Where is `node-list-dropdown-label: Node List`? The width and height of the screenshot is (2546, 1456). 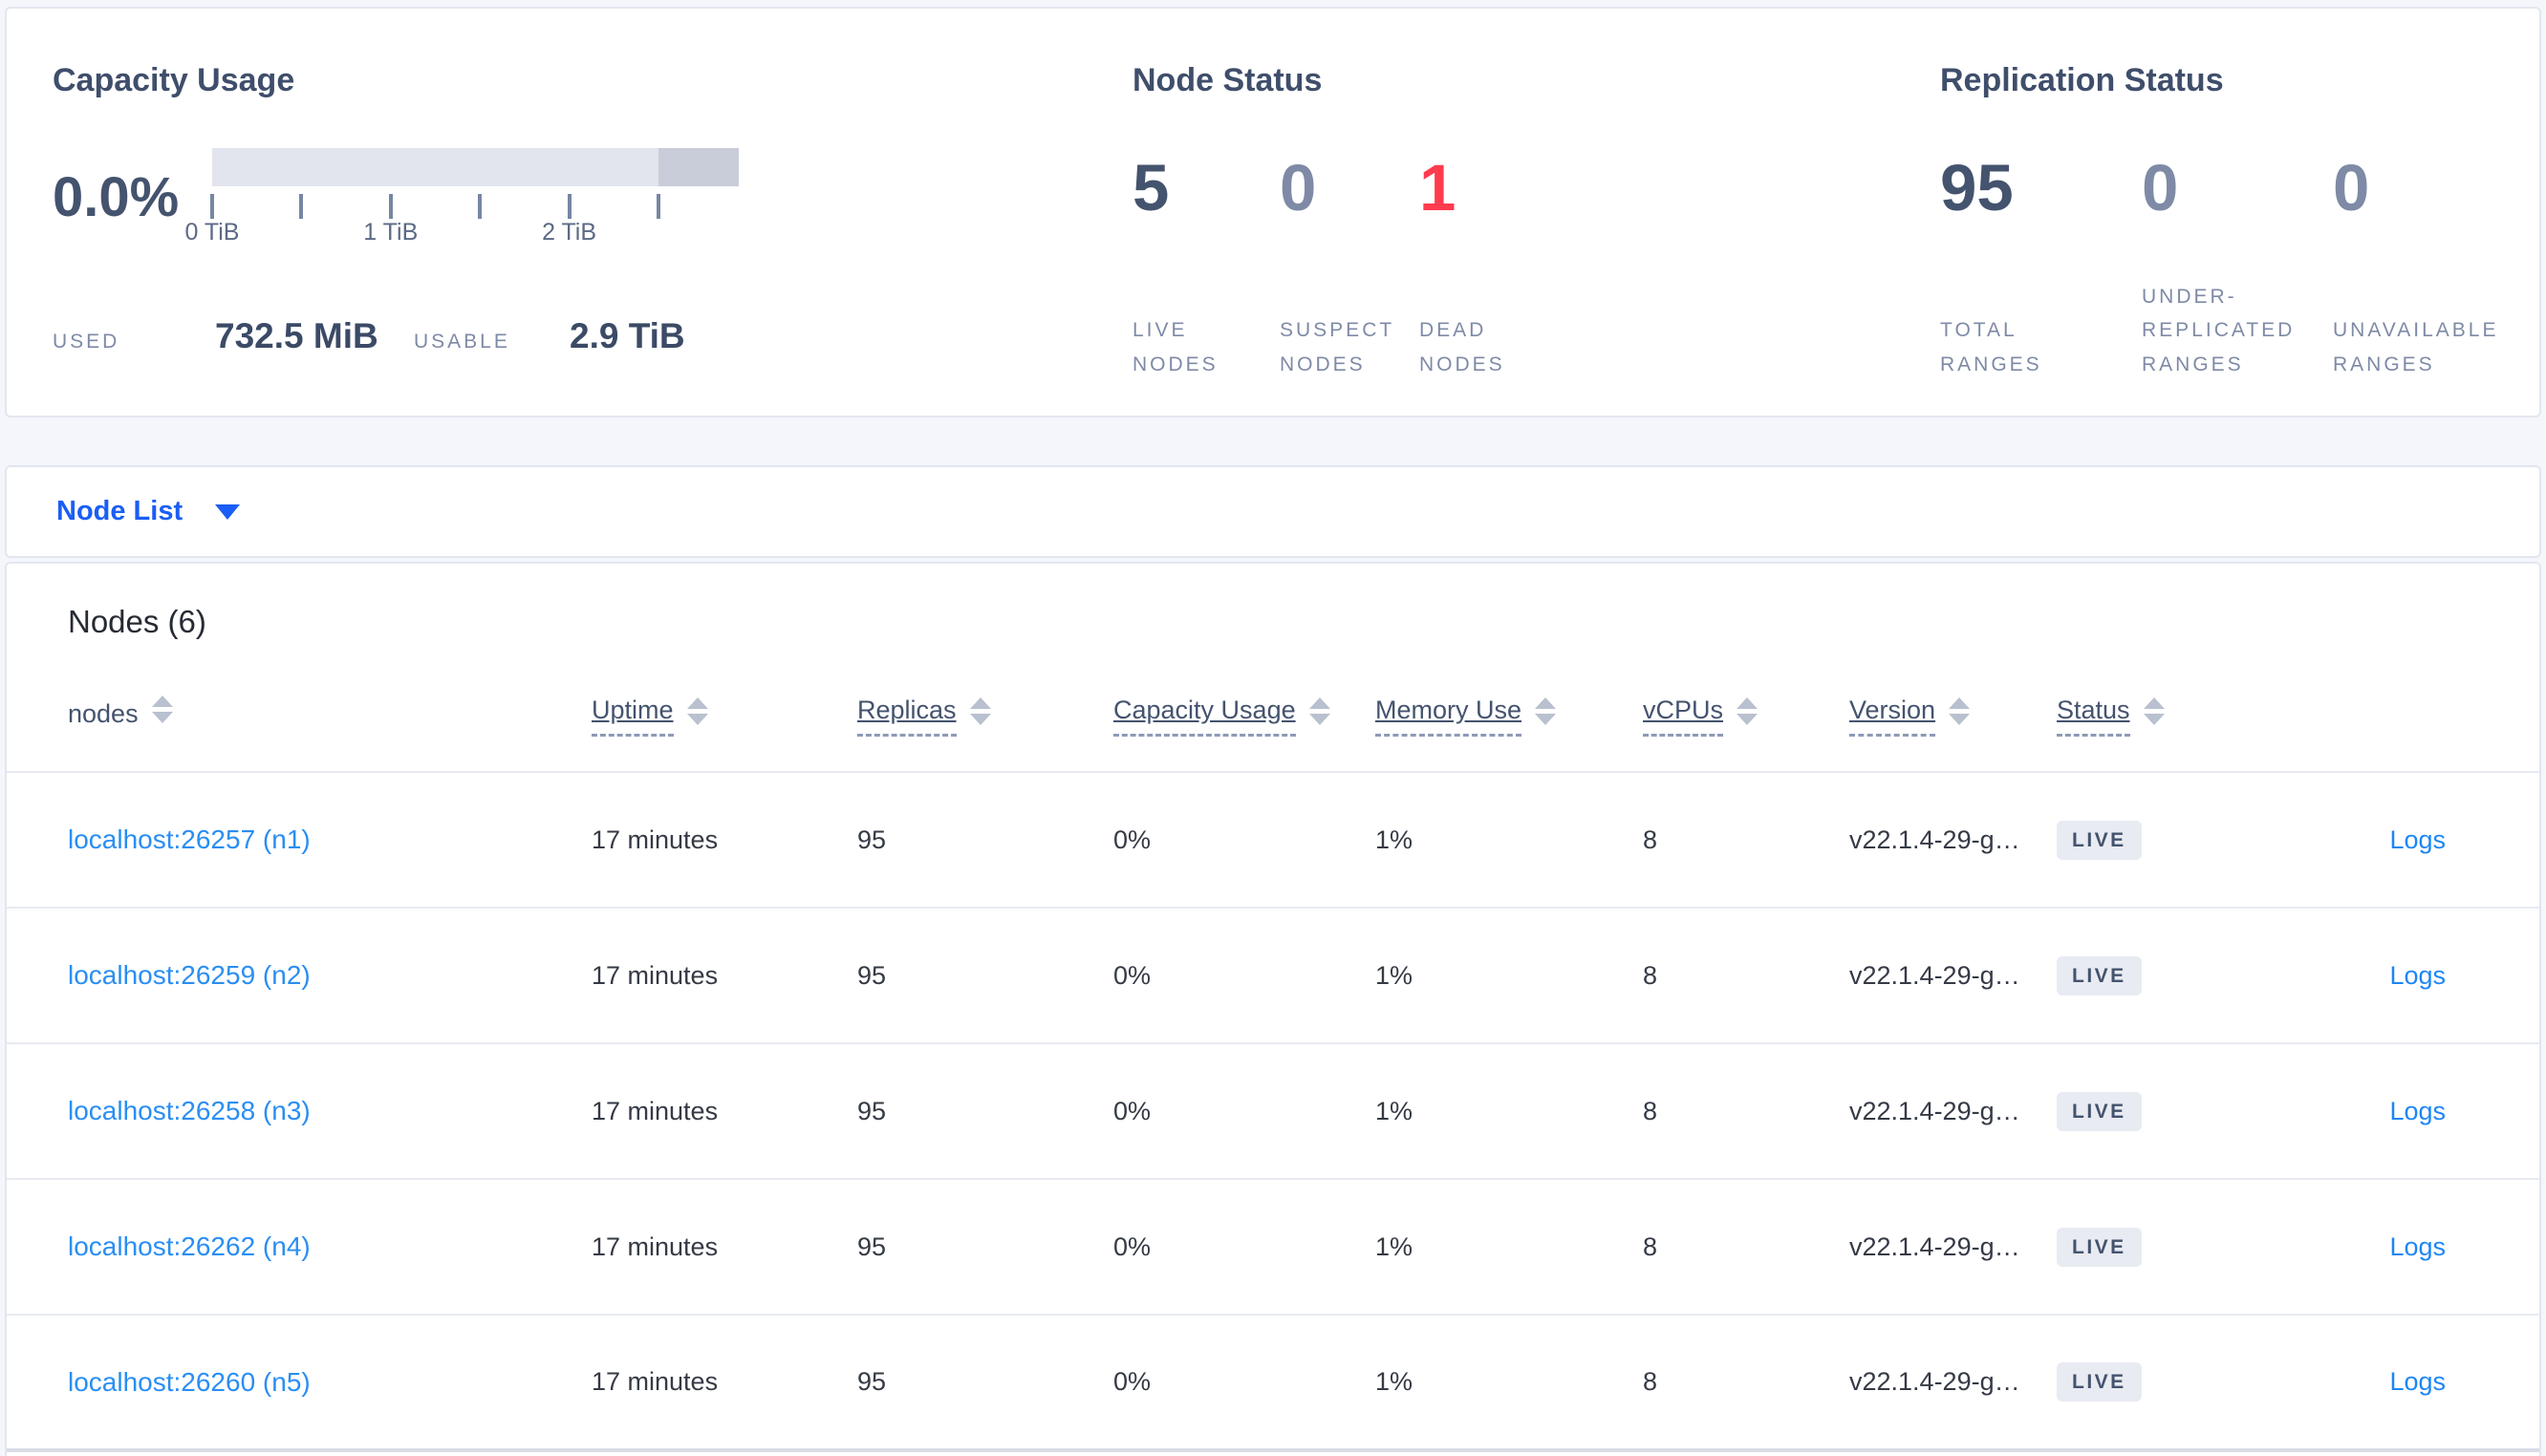
node-list-dropdown-label: Node List is located at coordinates (119, 511).